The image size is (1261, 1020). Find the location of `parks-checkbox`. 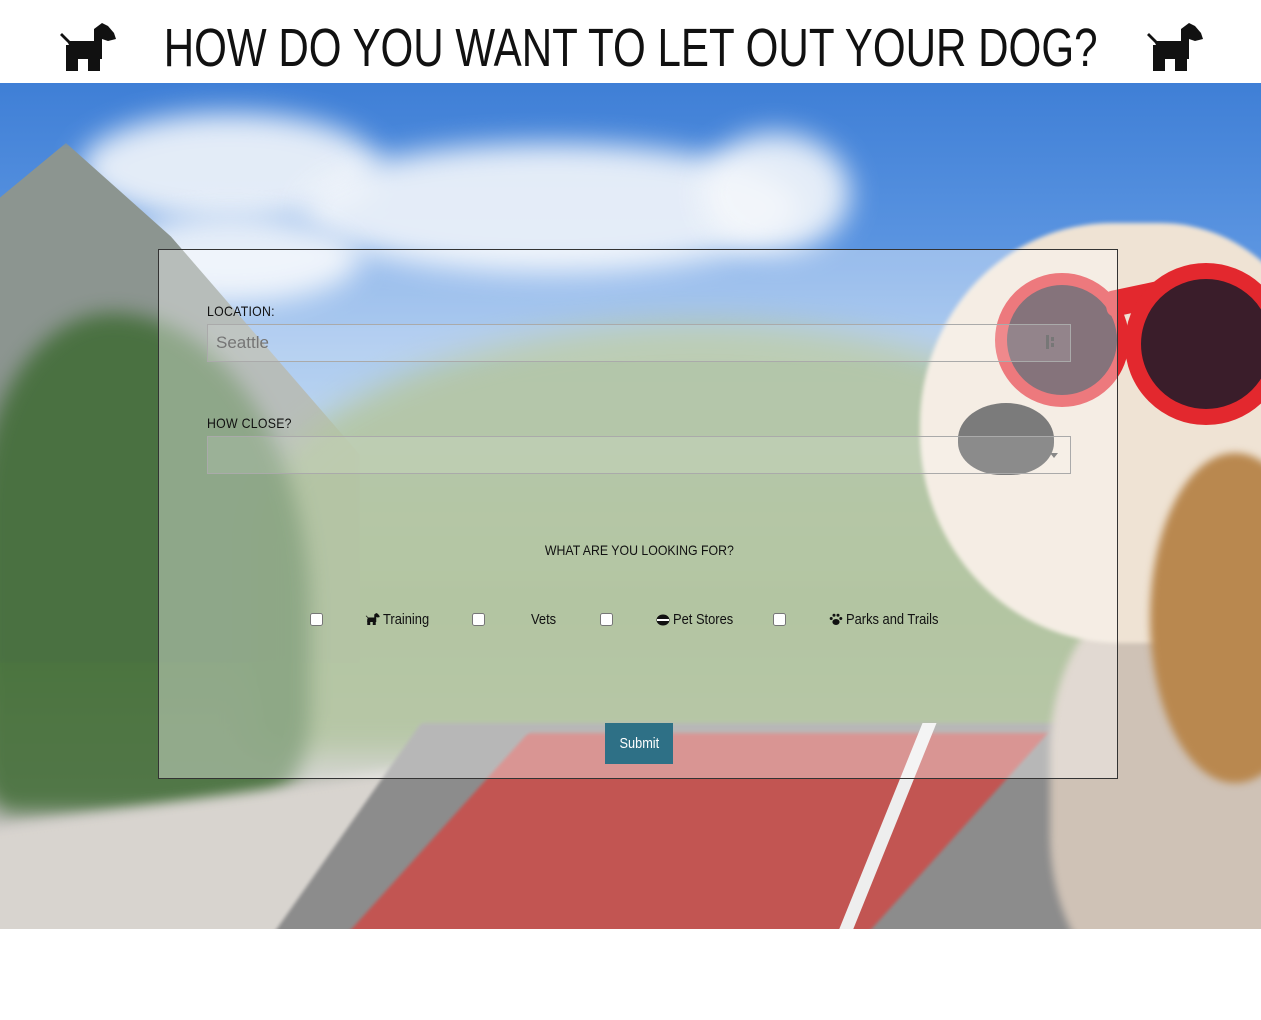

parks-checkbox is located at coordinates (779, 619).